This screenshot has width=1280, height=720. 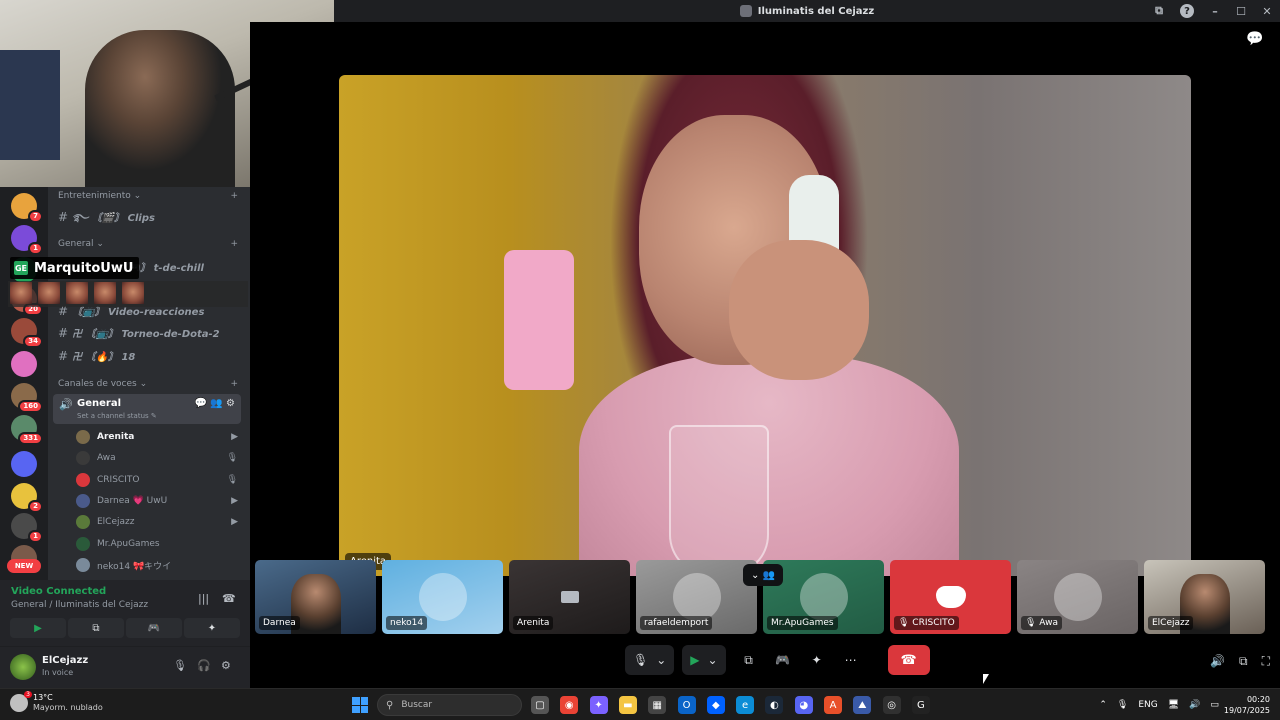 I want to click on category-entretenimiento: Entretenimiento ⌄ +, so click(x=148, y=196).